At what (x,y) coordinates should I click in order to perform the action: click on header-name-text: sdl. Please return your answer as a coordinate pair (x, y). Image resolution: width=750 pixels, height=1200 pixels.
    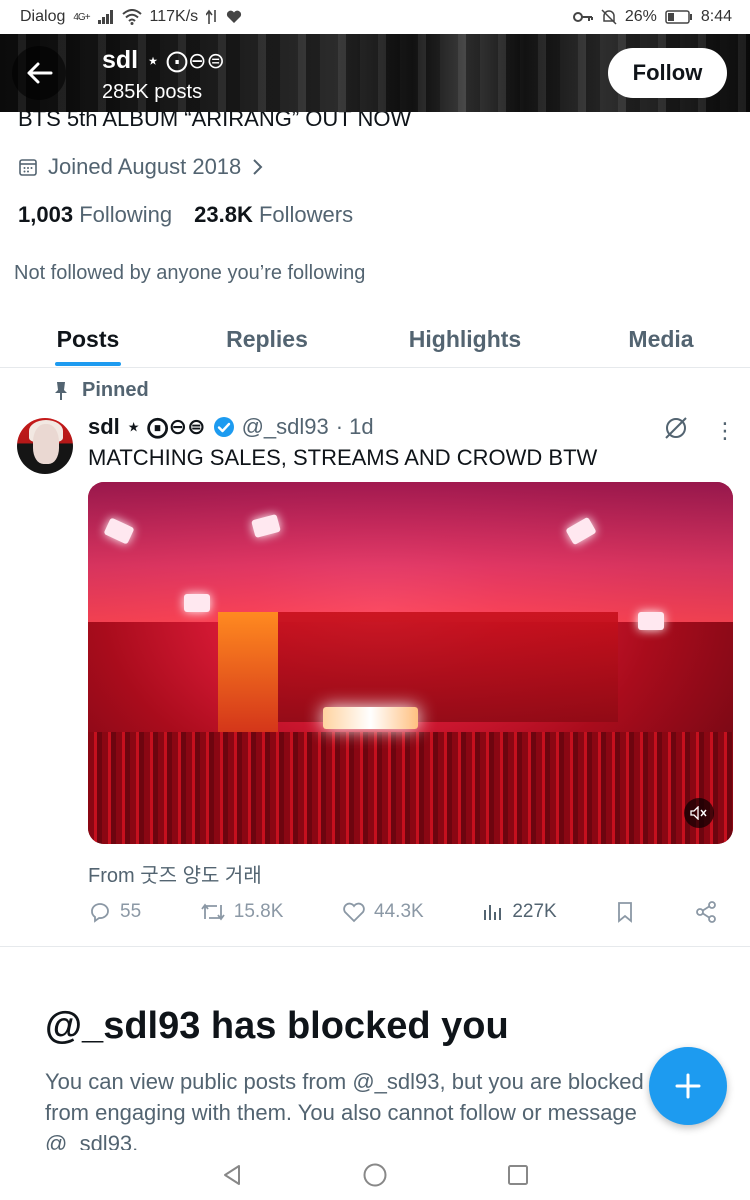
    Looking at the image, I should click on (120, 60).